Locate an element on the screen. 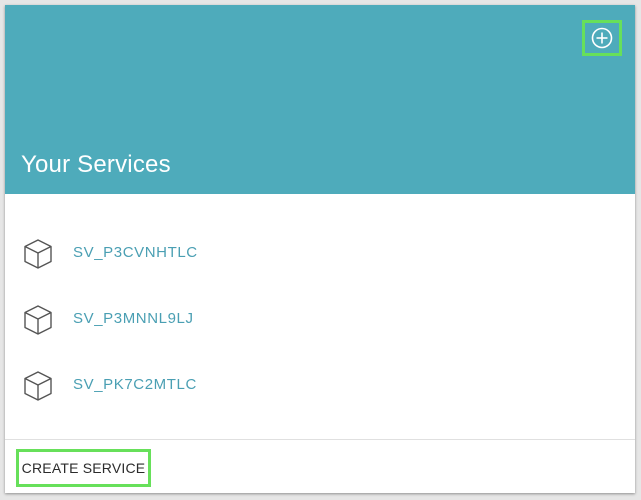 This screenshot has width=641, height=500. service-item: SV_P3CVNHTLC is located at coordinates (320, 253).